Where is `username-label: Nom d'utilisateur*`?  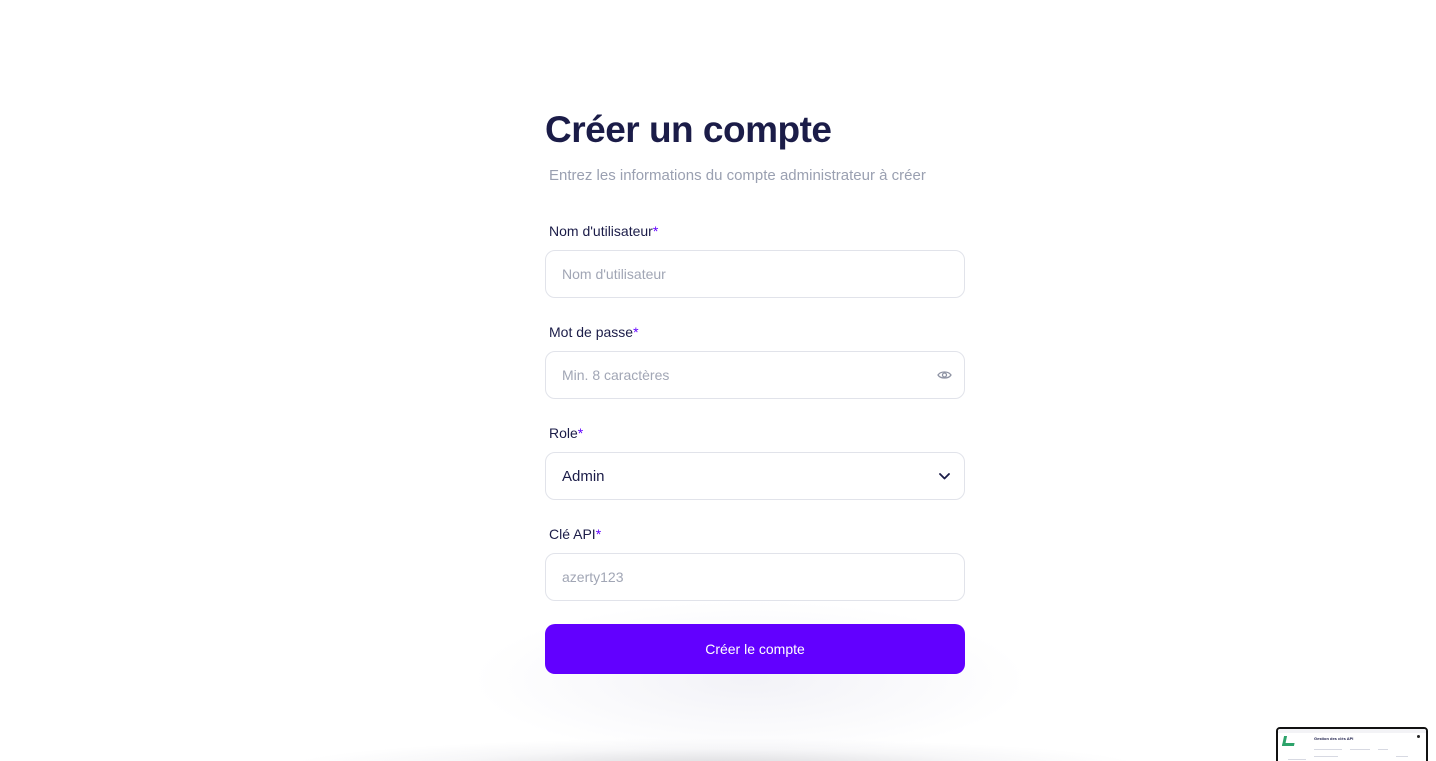 username-label: Nom d'utilisateur* is located at coordinates (604, 231).